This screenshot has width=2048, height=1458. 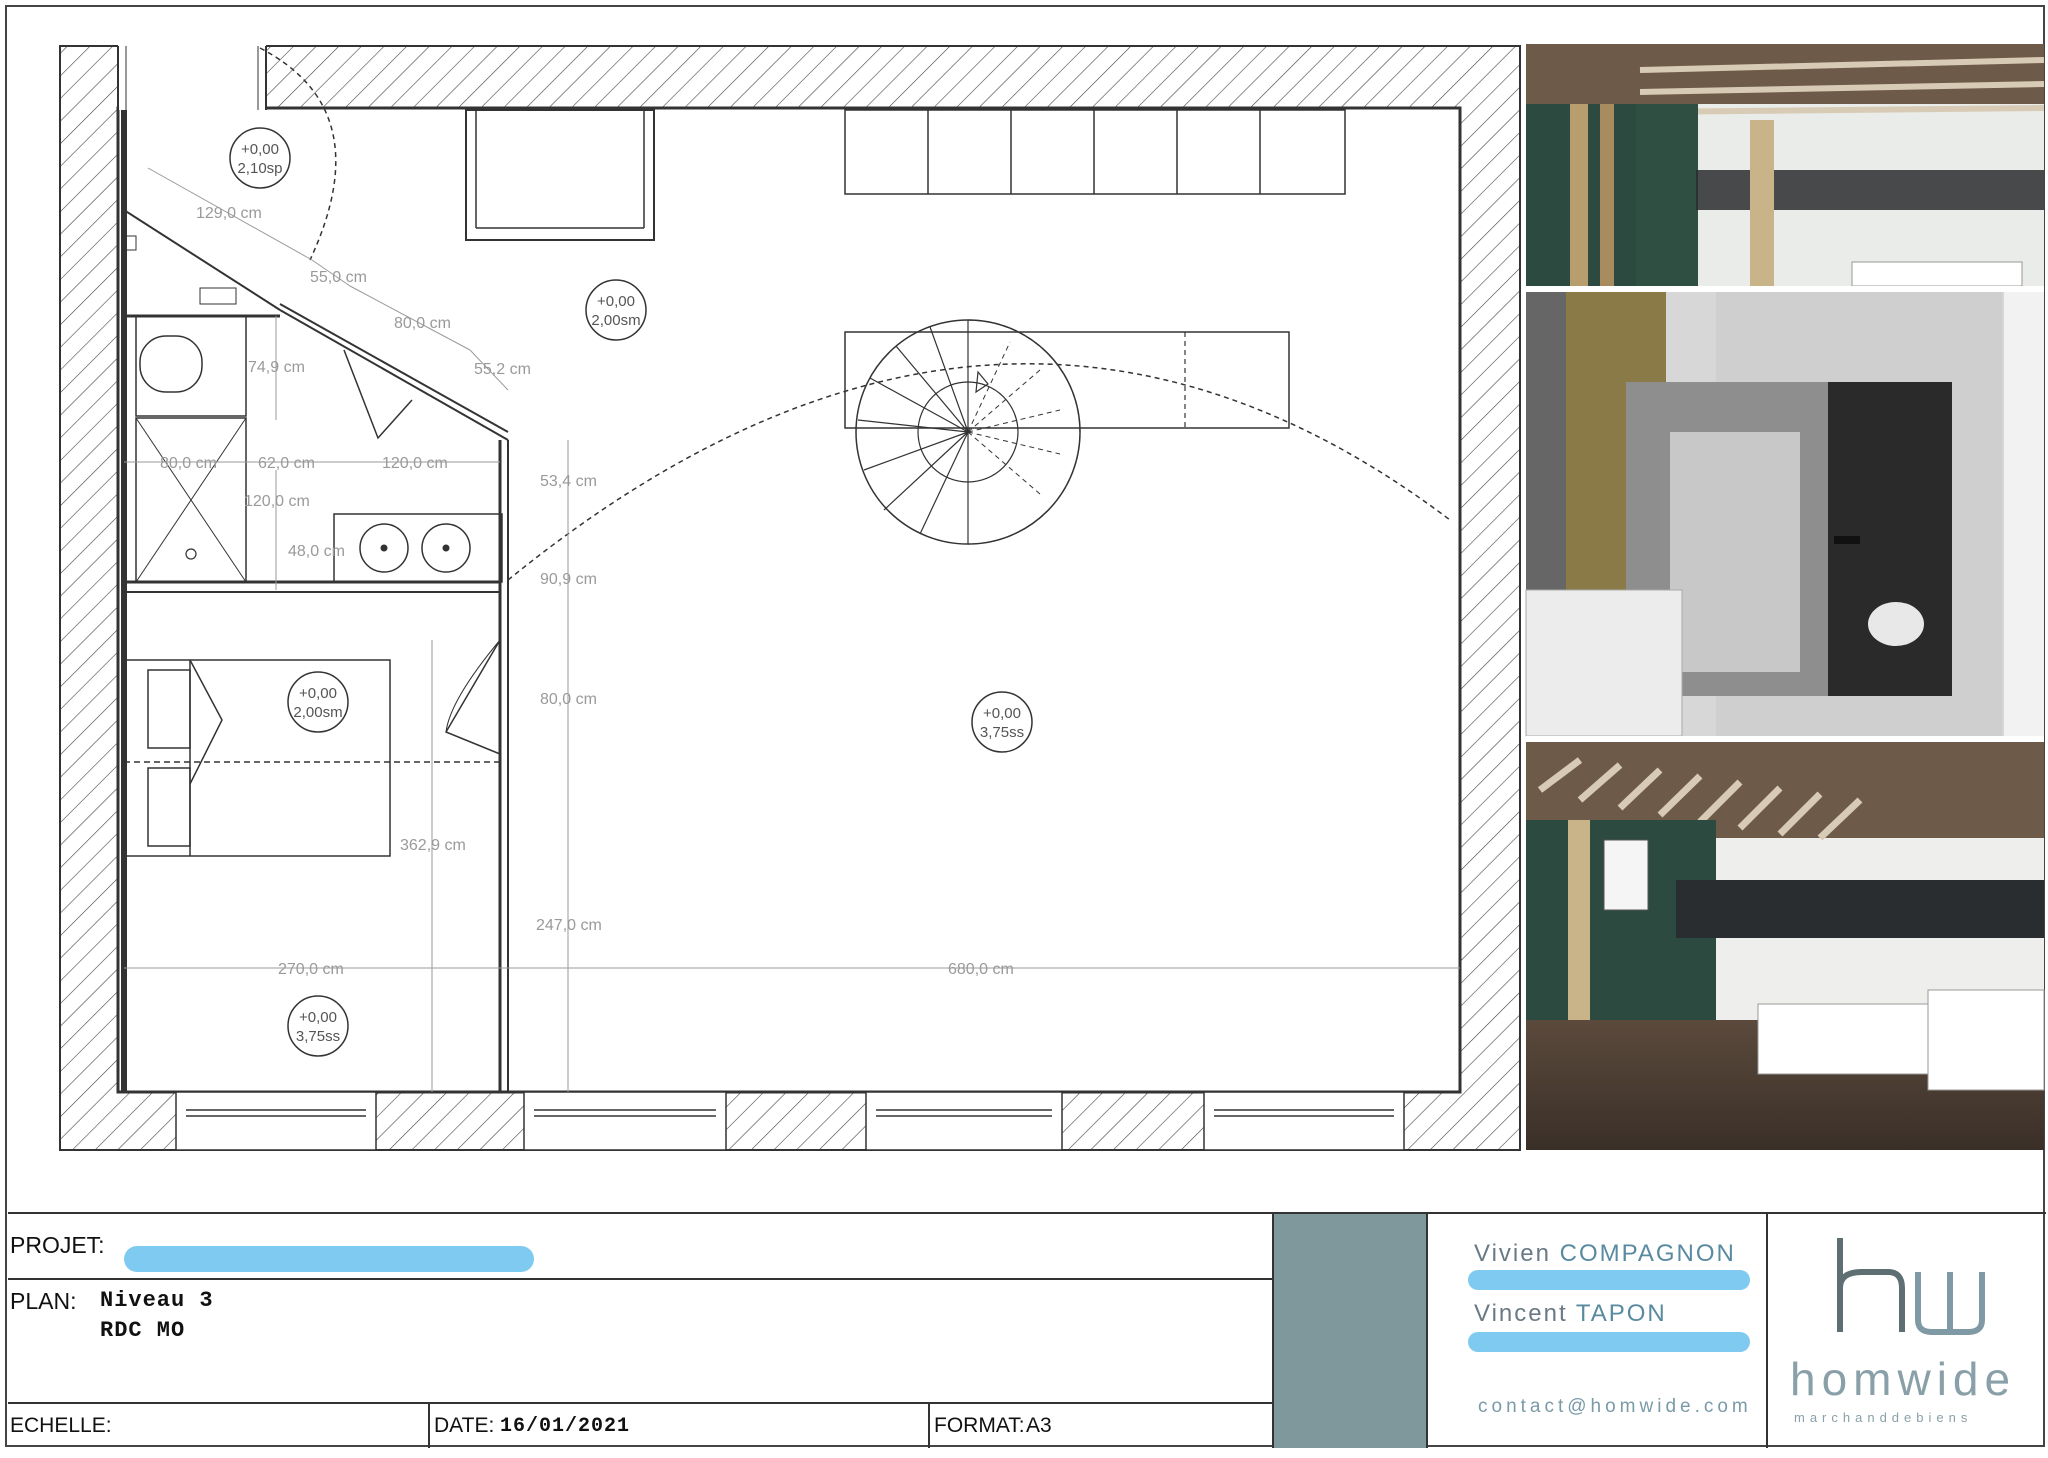 What do you see at coordinates (1102, 1426) in the screenshot?
I see `format-cell: FORMAT: A3` at bounding box center [1102, 1426].